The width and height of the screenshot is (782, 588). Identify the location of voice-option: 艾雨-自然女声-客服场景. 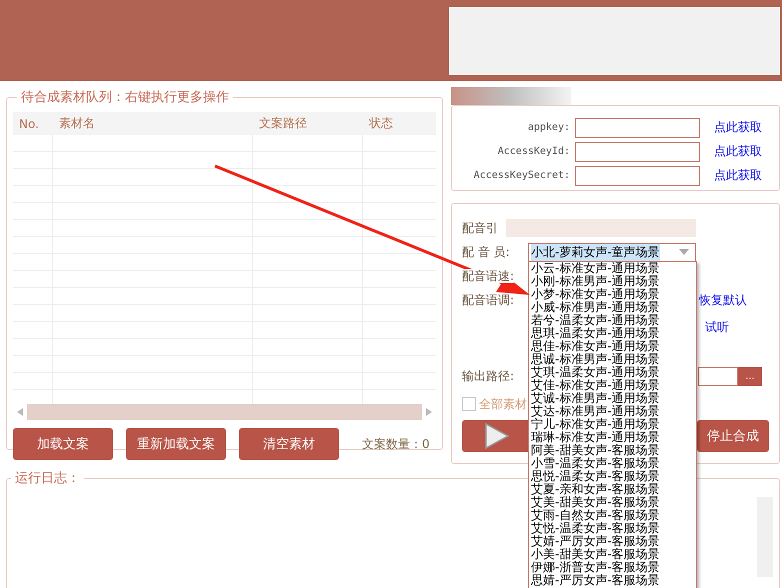
(613, 515).